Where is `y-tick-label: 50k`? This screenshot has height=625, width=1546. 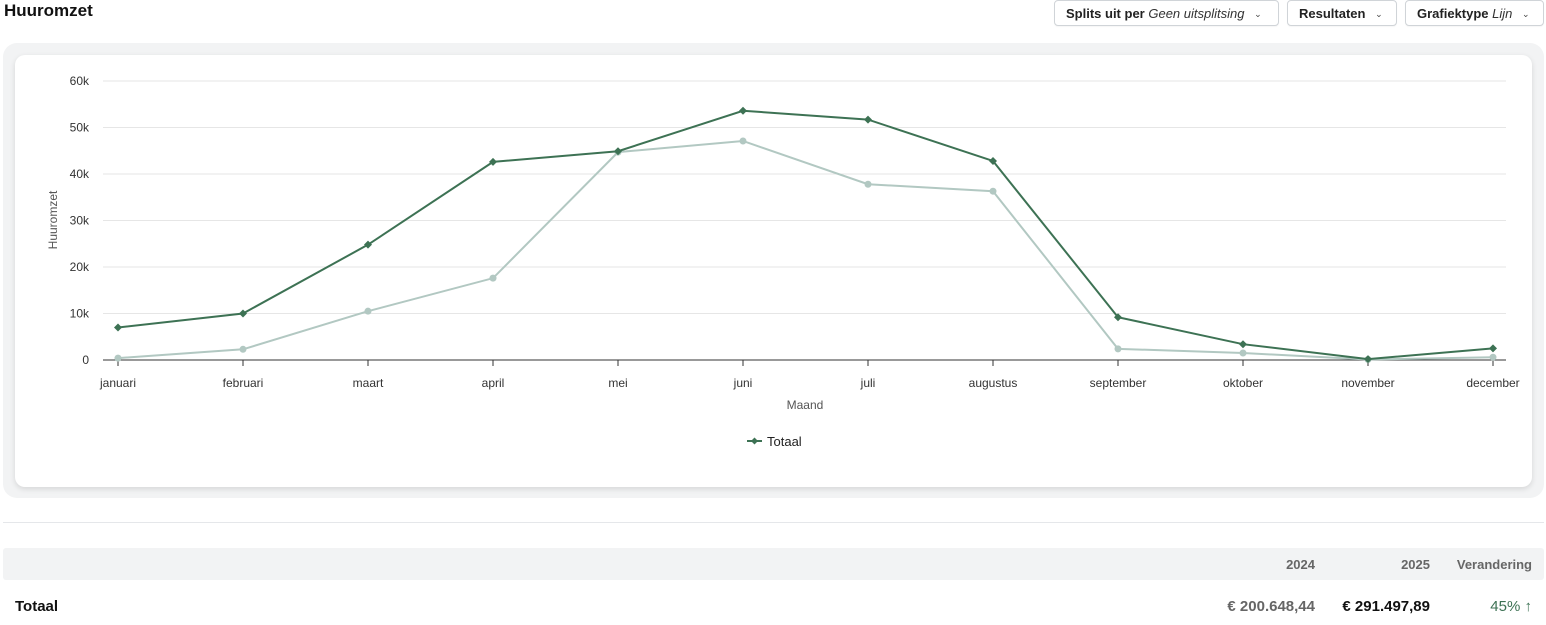
y-tick-label: 50k is located at coordinates (80, 128).